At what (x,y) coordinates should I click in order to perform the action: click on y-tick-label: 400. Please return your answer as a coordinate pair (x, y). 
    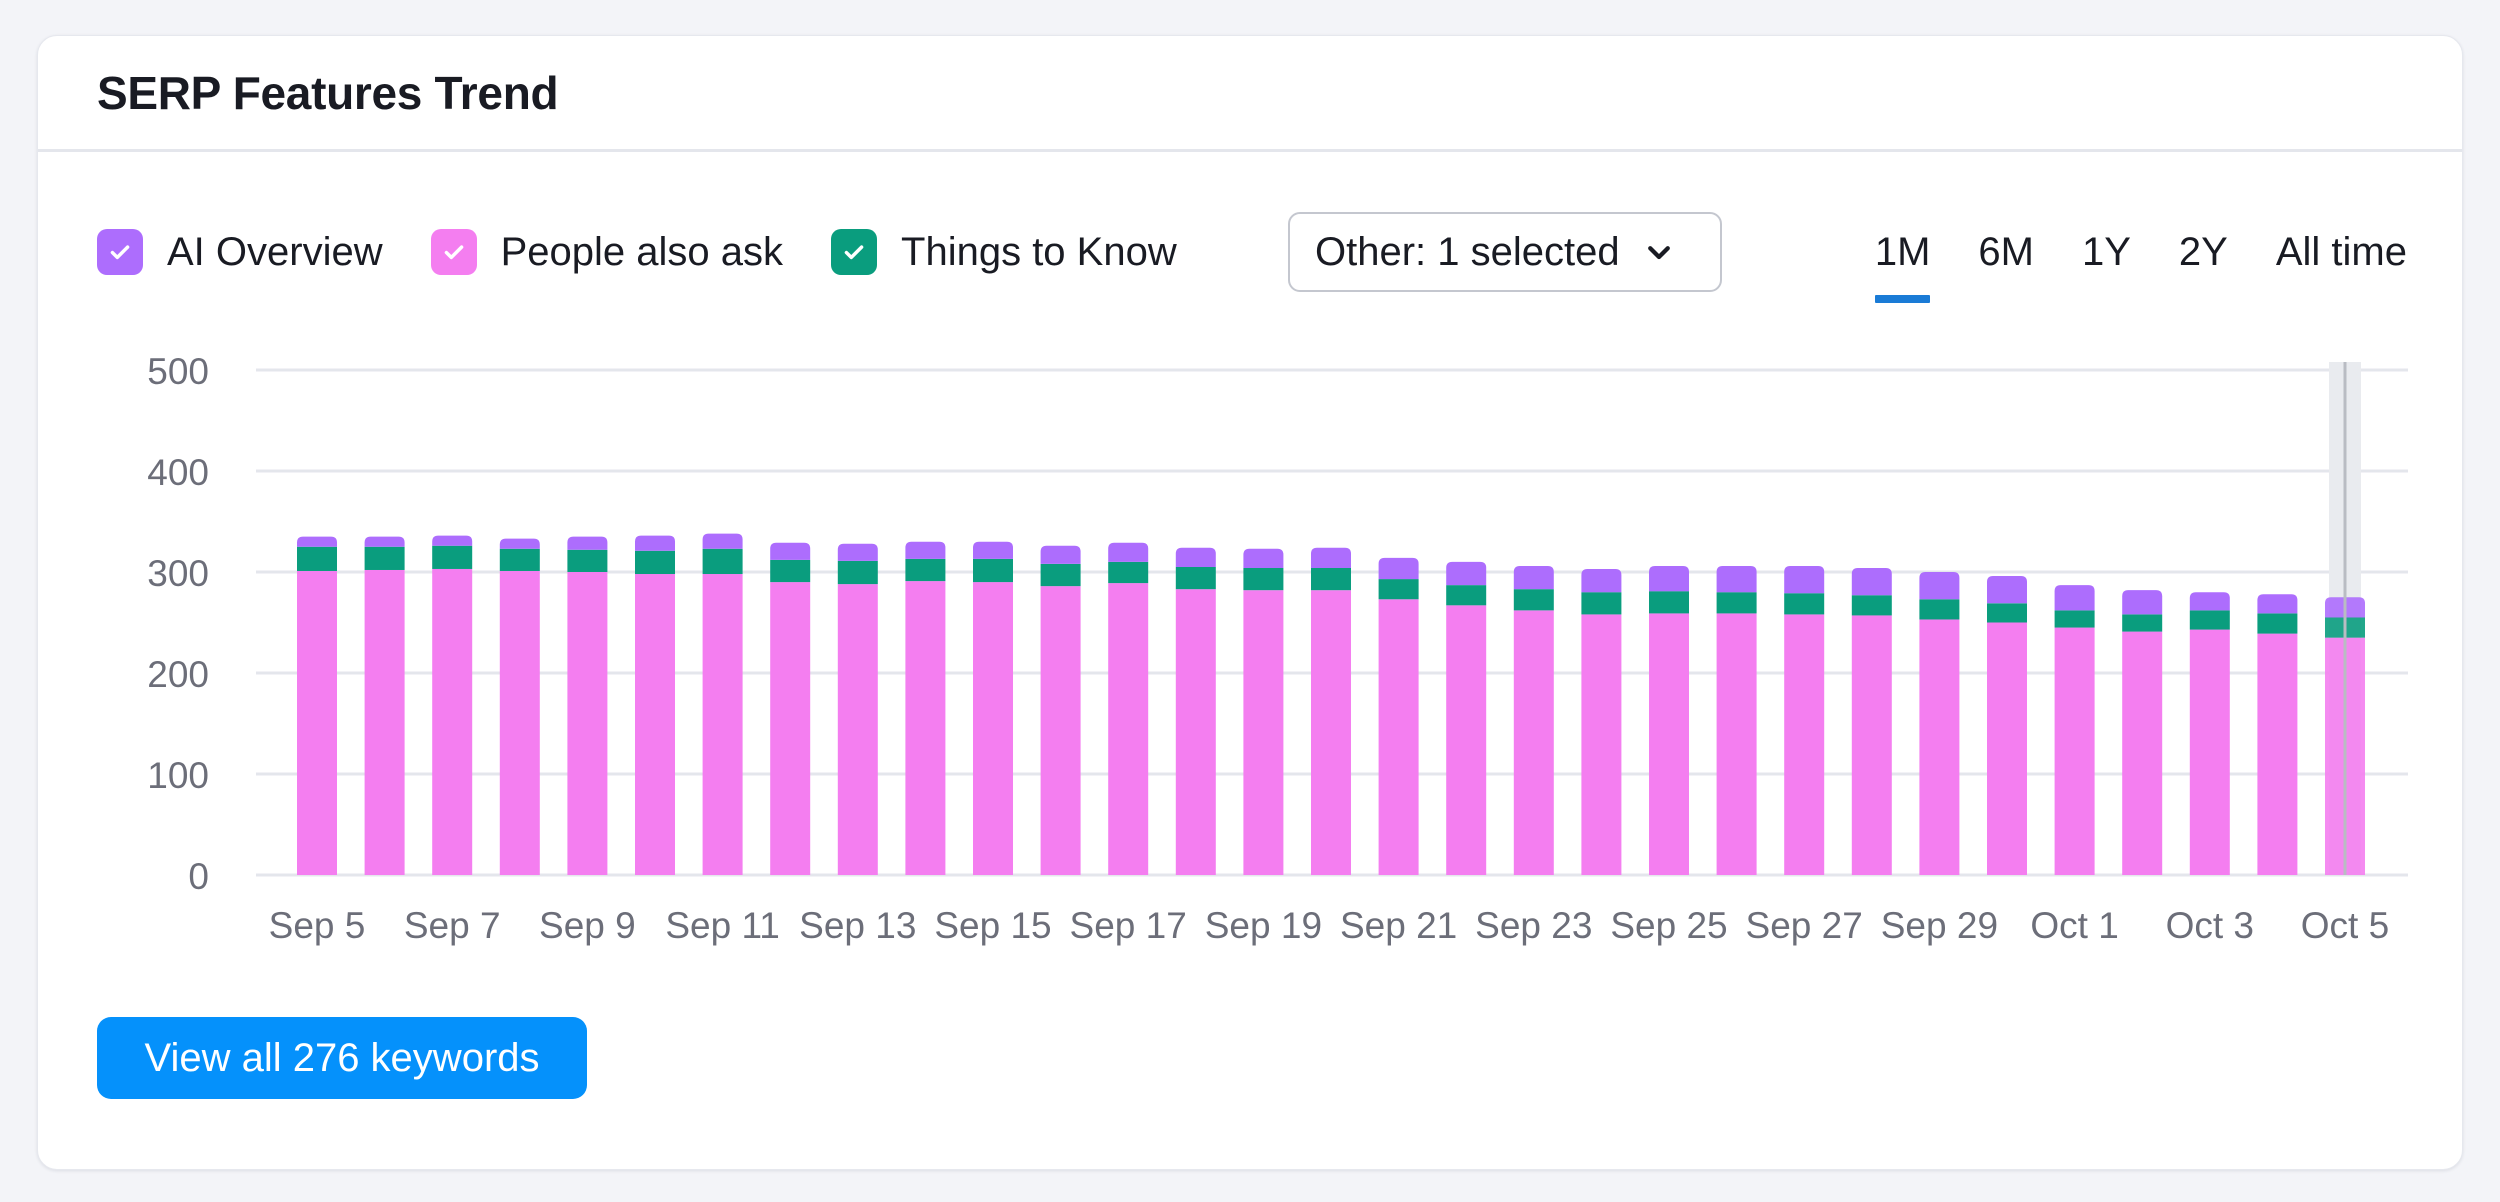
    Looking at the image, I should click on (178, 472).